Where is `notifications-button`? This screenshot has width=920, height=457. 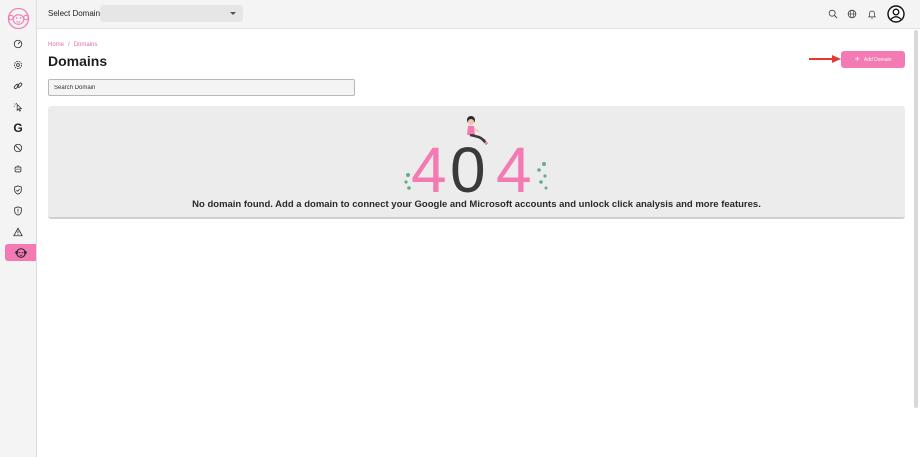
notifications-button is located at coordinates (872, 14).